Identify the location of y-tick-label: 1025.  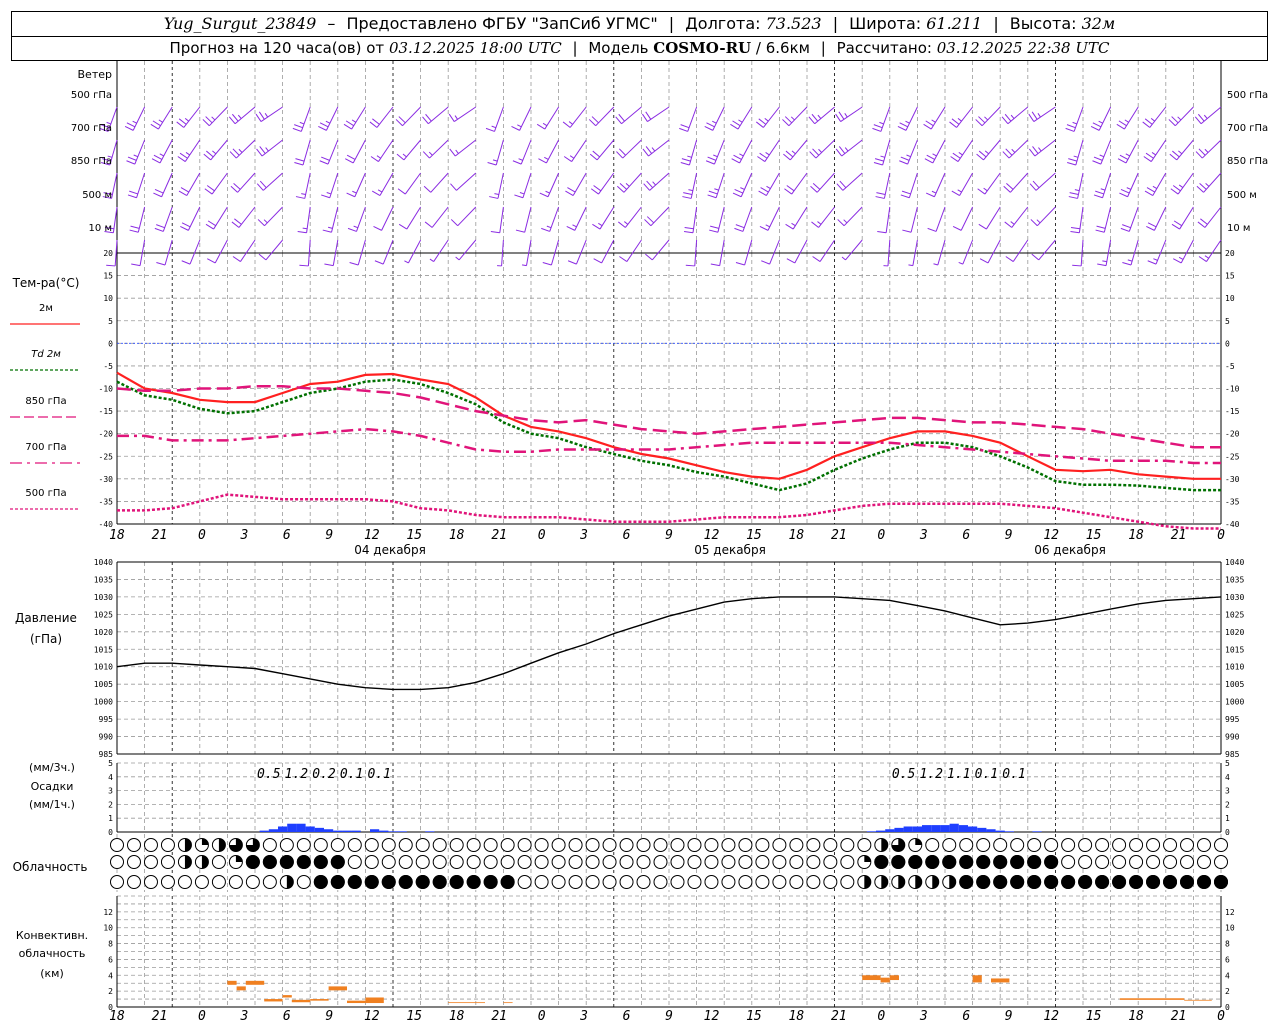
(103, 614).